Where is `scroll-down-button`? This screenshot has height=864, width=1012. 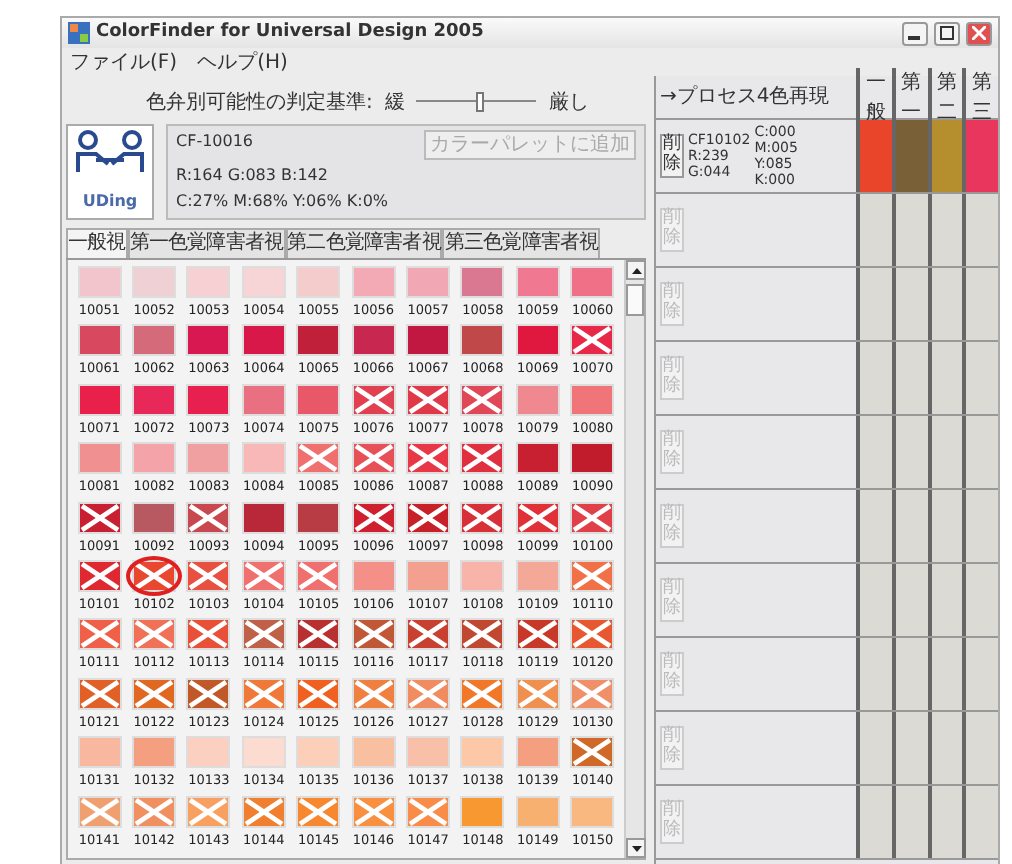
scroll-down-button is located at coordinates (636, 848).